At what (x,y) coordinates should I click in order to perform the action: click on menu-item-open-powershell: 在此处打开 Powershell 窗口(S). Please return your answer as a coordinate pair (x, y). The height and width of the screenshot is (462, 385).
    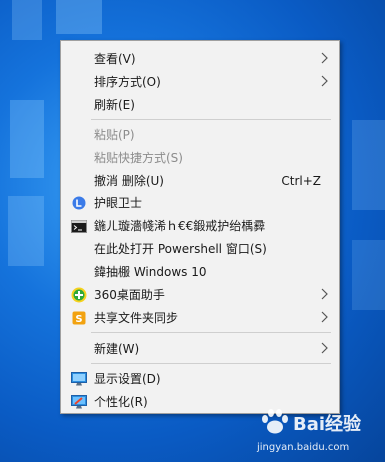
    Looking at the image, I should click on (200, 248).